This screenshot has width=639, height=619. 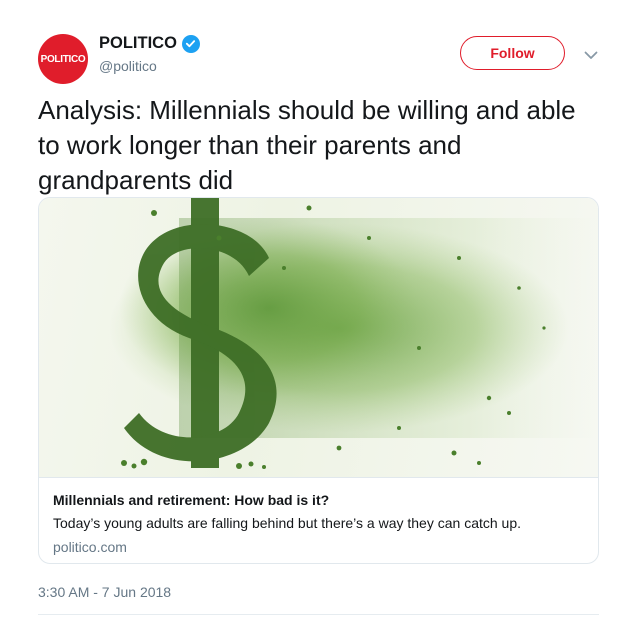 I want to click on avatar-logo-text: POLITICO, so click(x=63, y=59).